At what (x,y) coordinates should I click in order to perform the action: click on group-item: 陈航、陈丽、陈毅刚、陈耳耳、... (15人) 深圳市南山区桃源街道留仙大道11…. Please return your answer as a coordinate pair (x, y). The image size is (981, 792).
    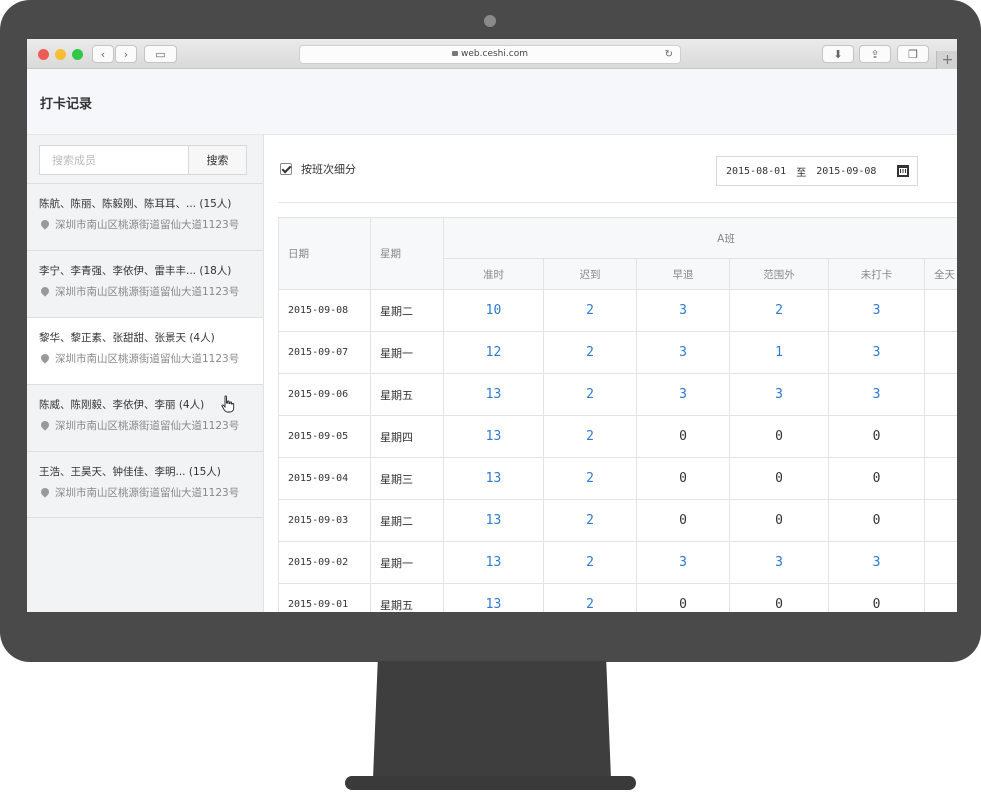
    Looking at the image, I should click on (145, 216).